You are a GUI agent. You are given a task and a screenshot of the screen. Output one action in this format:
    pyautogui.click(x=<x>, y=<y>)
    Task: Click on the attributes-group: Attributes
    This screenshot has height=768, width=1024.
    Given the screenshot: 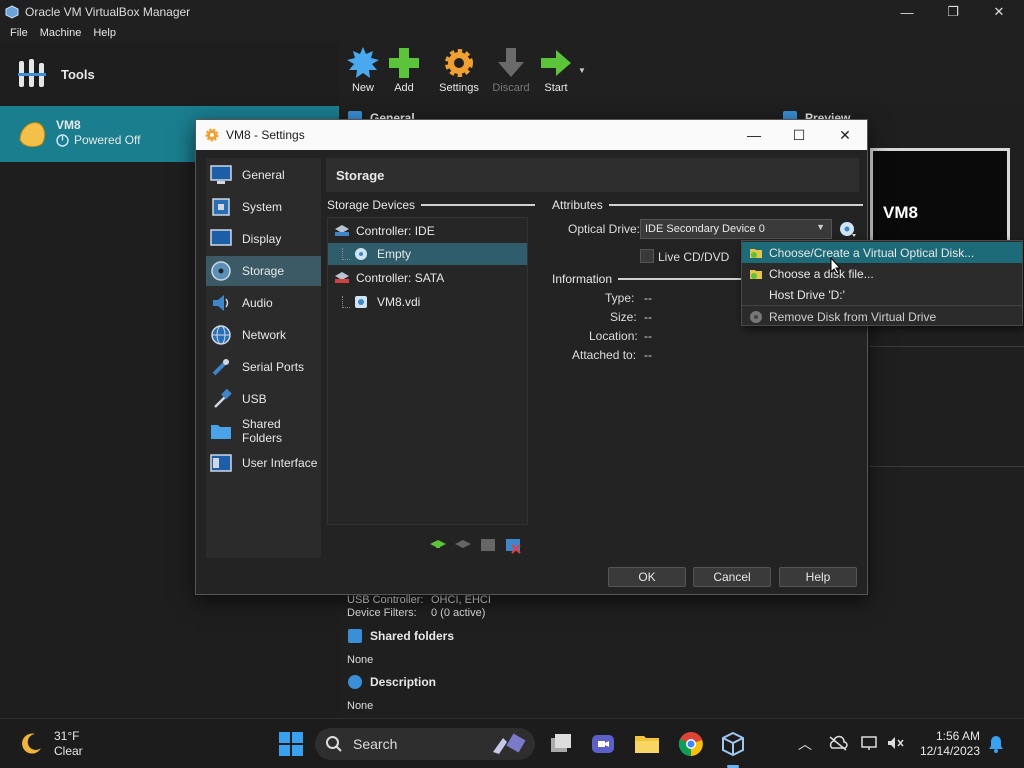 What is the action you would take?
    pyautogui.click(x=707, y=205)
    